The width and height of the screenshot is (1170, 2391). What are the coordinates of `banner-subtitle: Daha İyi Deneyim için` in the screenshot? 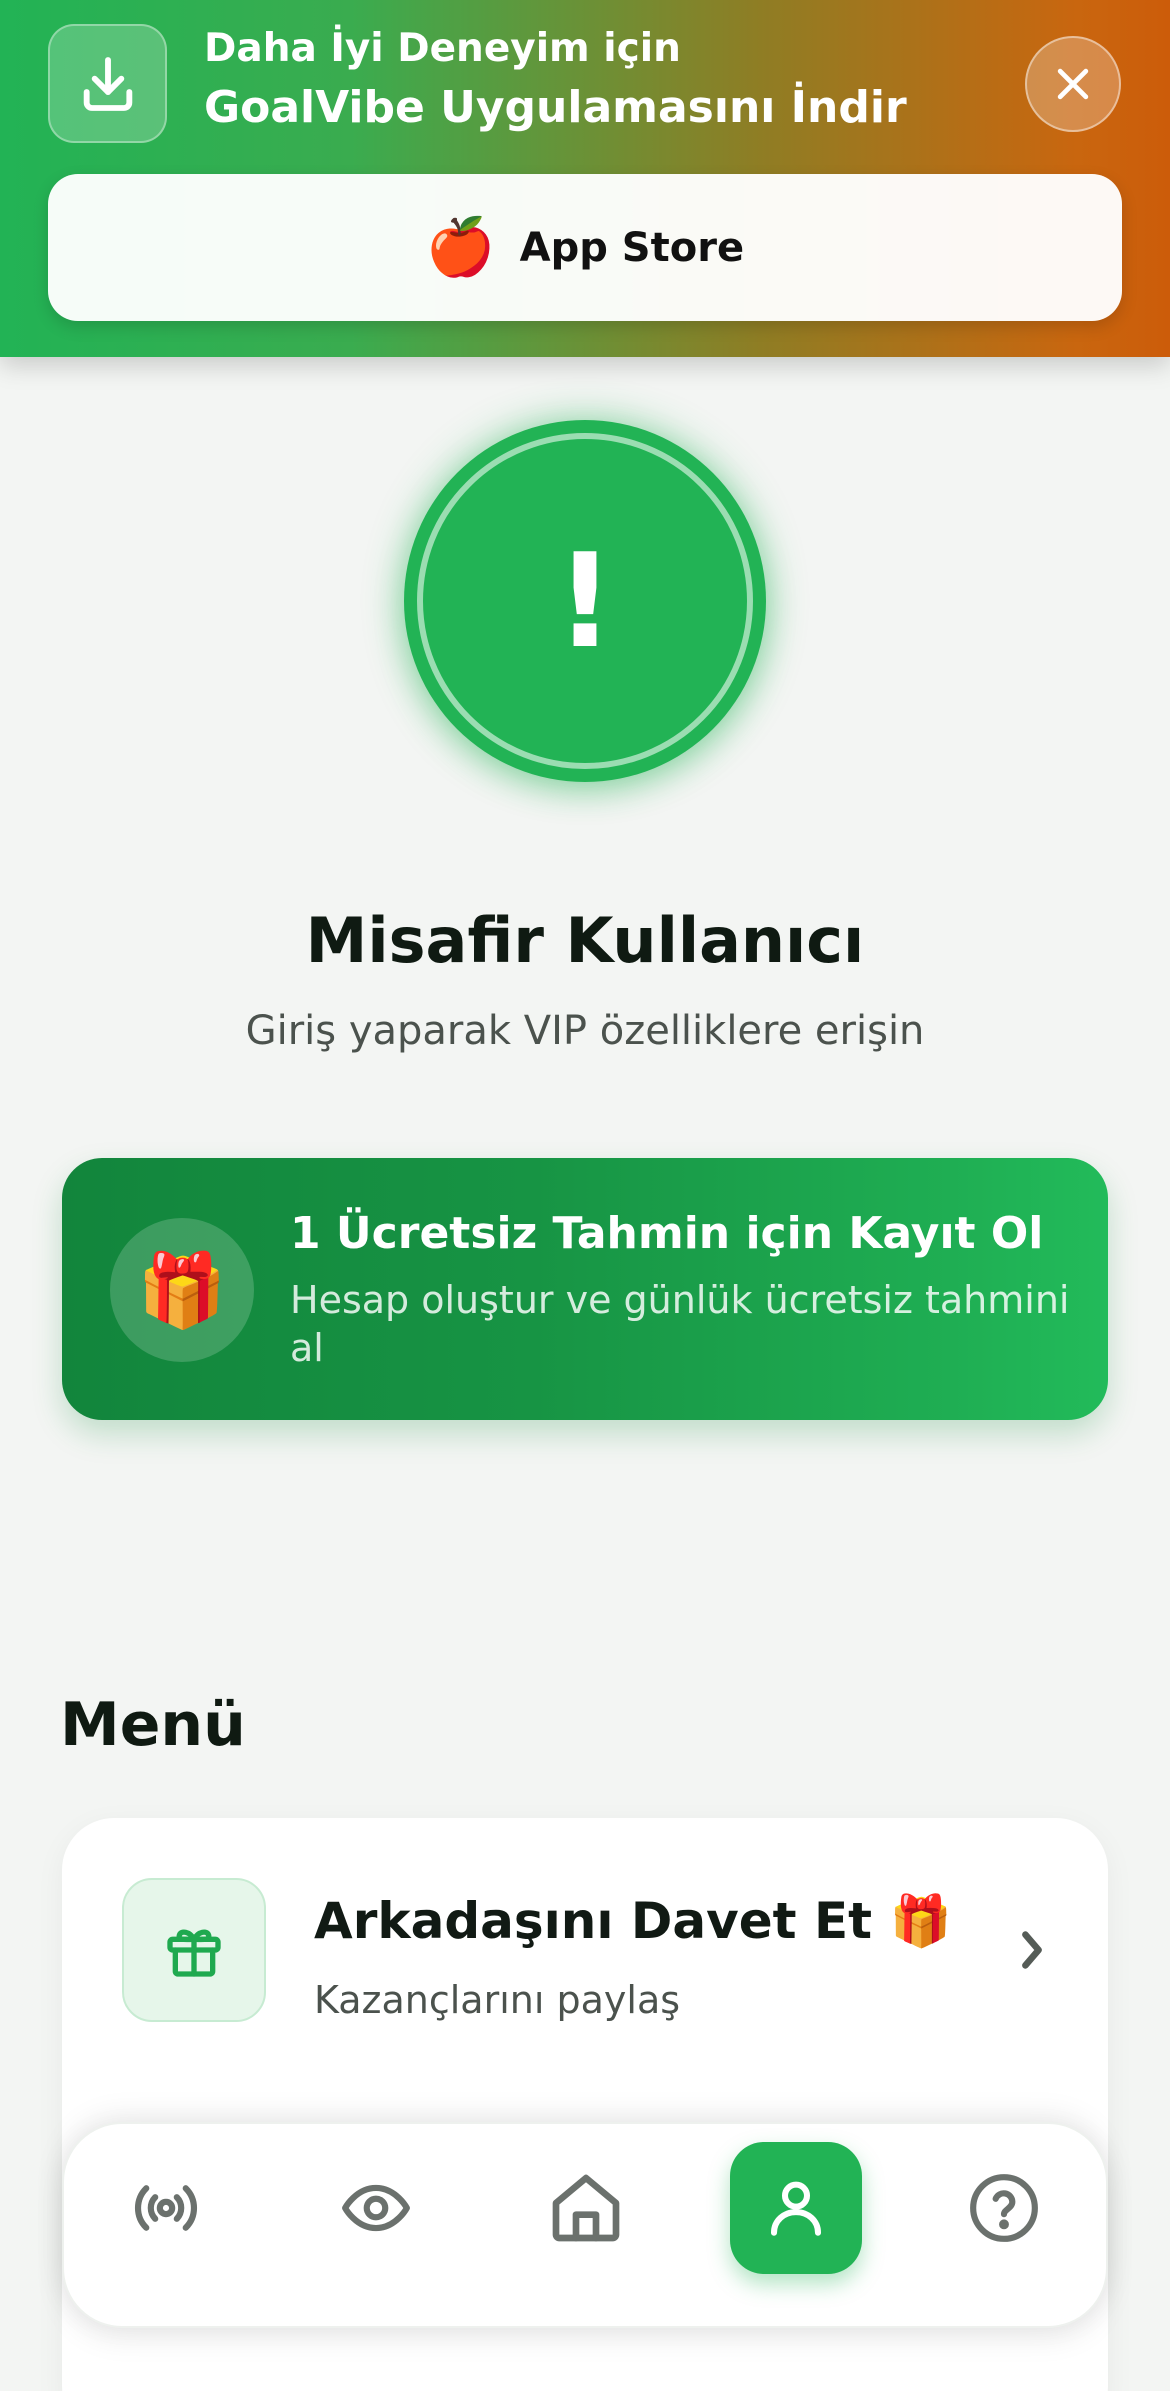 It's located at (442, 48).